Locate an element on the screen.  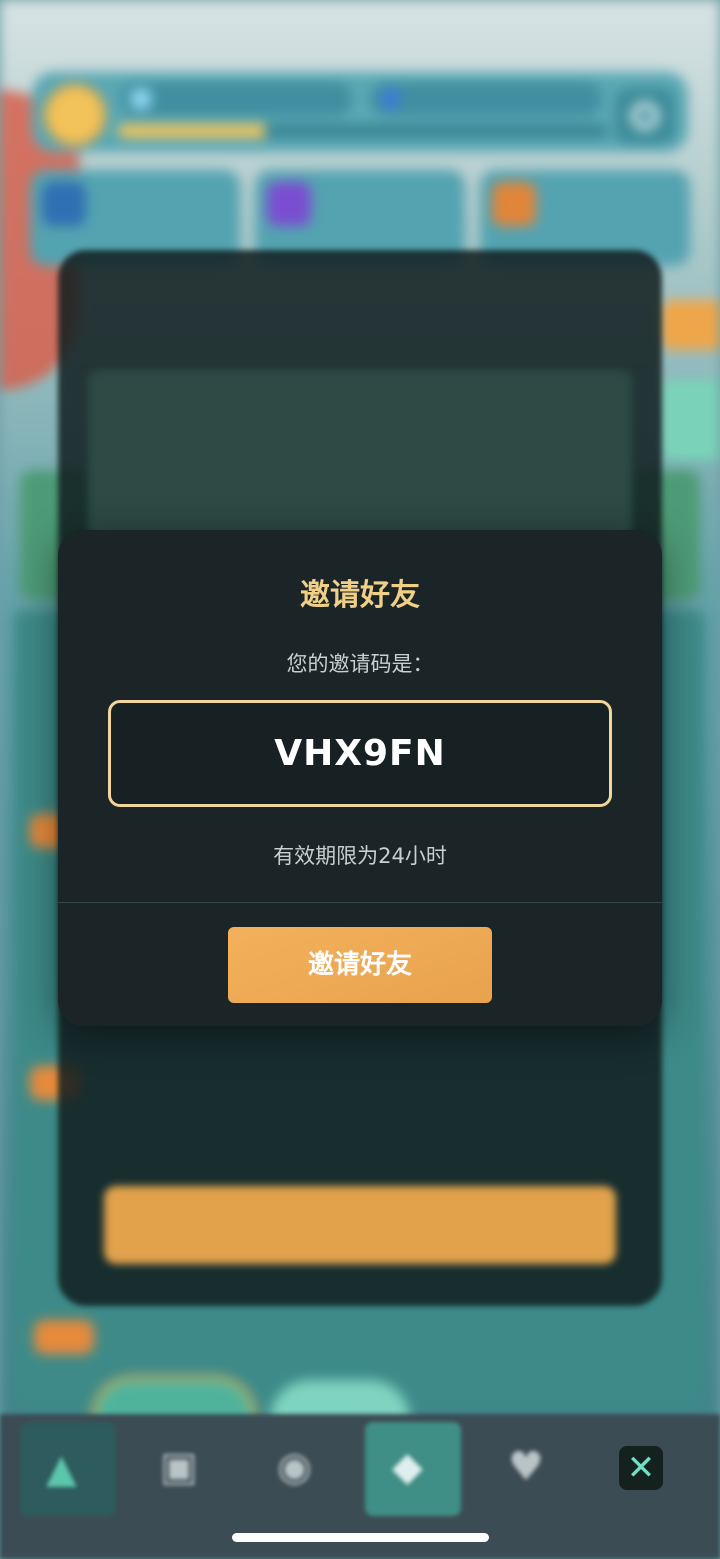
invite-friend-button: 邀请好友 is located at coordinates (360, 965).